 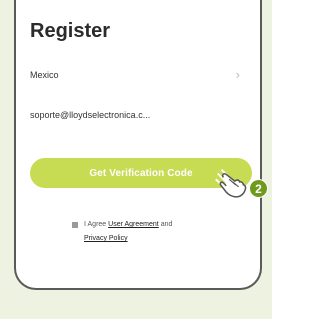 What do you see at coordinates (166, 224) in the screenshot?
I see `and-text: and` at bounding box center [166, 224].